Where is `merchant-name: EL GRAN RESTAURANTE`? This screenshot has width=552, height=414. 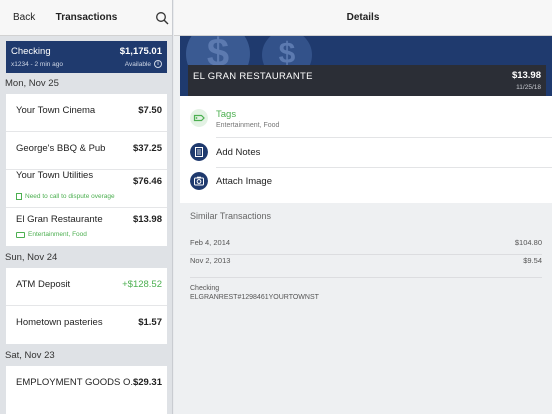
merchant-name: EL GRAN RESTAURANTE is located at coordinates (253, 76).